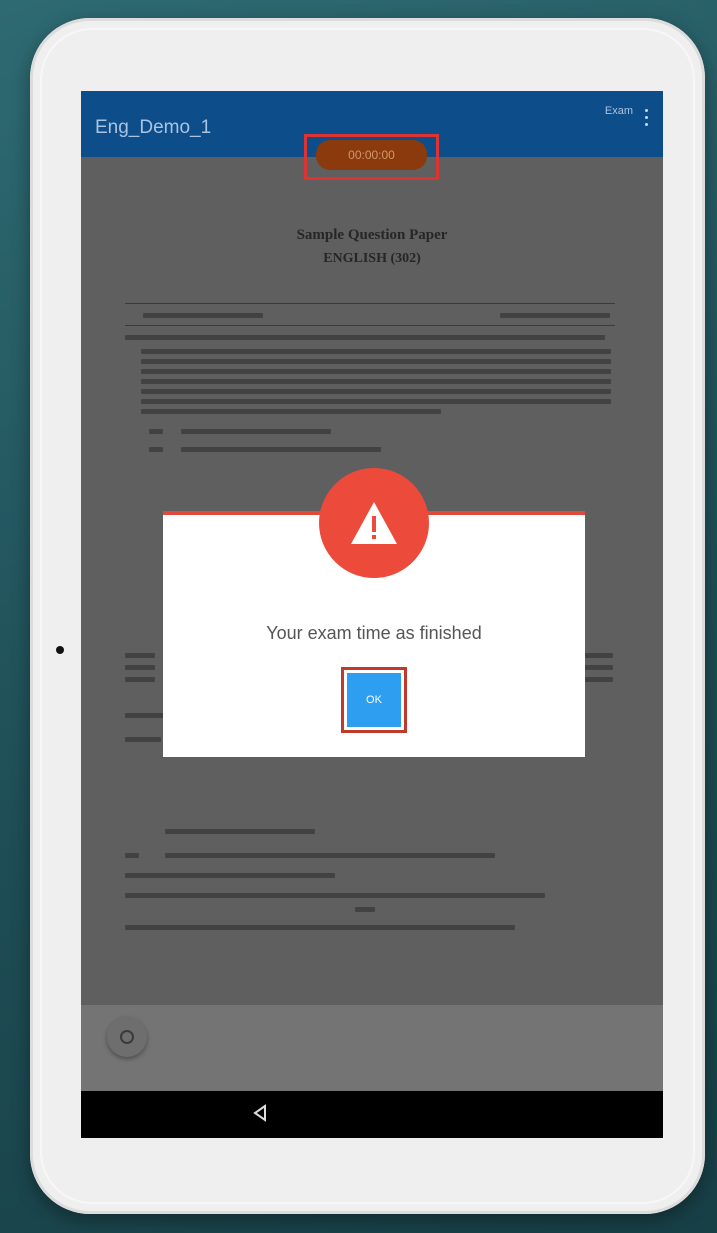 The image size is (717, 1233). Describe the element at coordinates (618, 111) in the screenshot. I see `app-bar-label: Exam` at that location.